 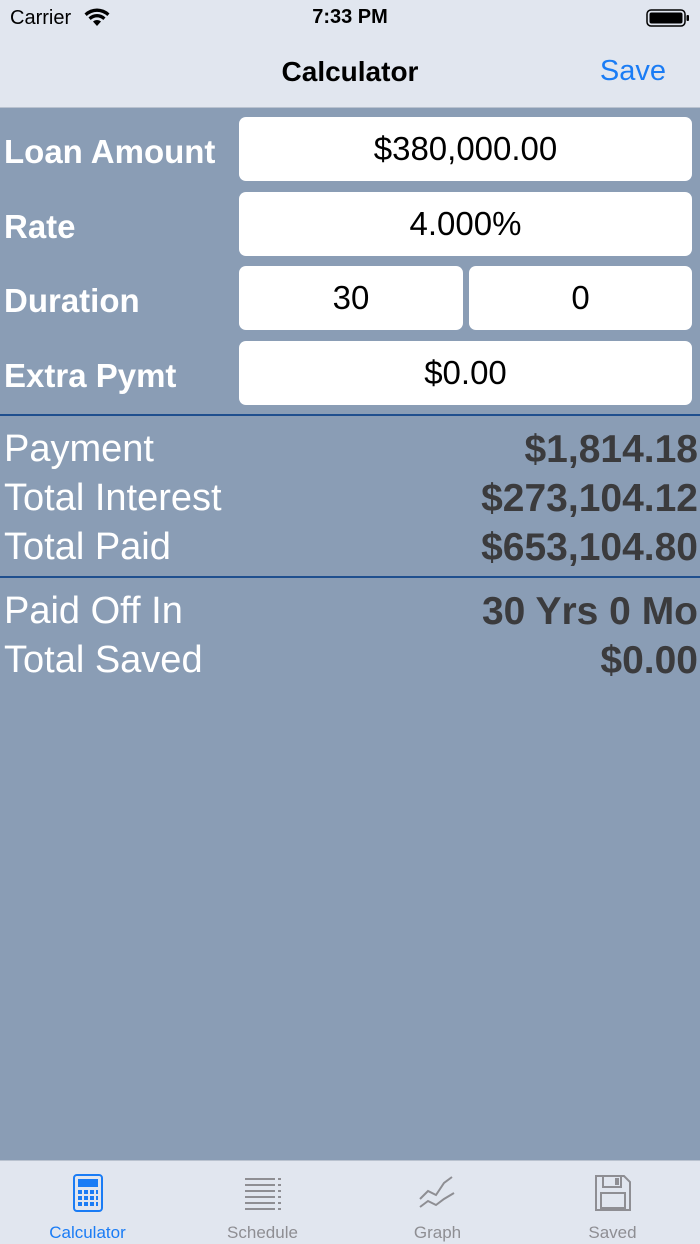 I want to click on tab-saved: Saved, so click(x=612, y=1202).